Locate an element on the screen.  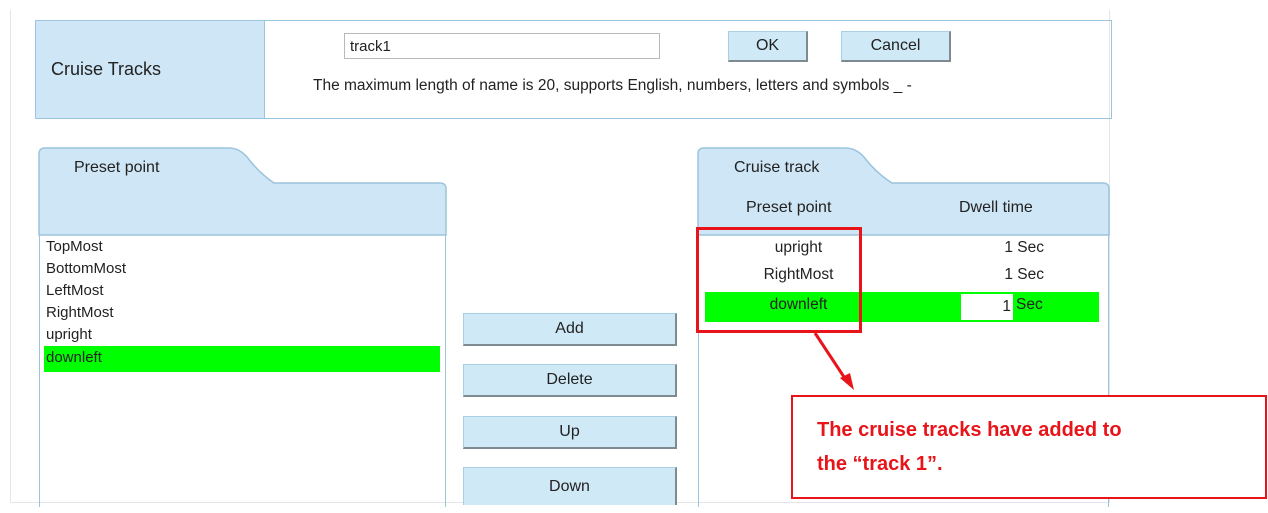
cruise-tracks-label-cell: Cruise Tracks is located at coordinates (150, 69).